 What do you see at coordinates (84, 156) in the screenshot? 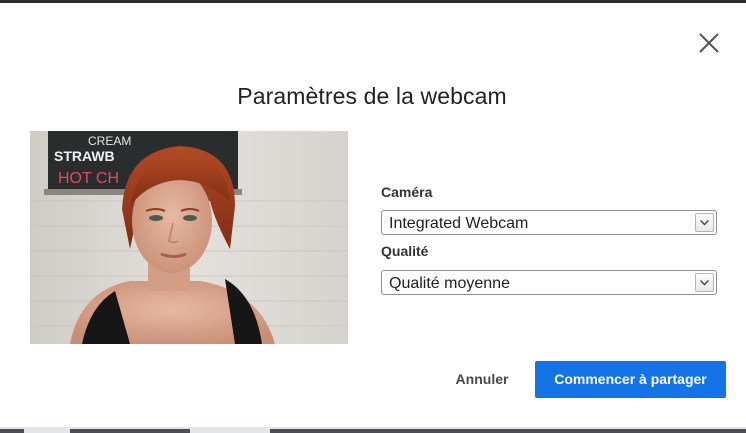
I see `chalkboard-line-2: STRAWB` at bounding box center [84, 156].